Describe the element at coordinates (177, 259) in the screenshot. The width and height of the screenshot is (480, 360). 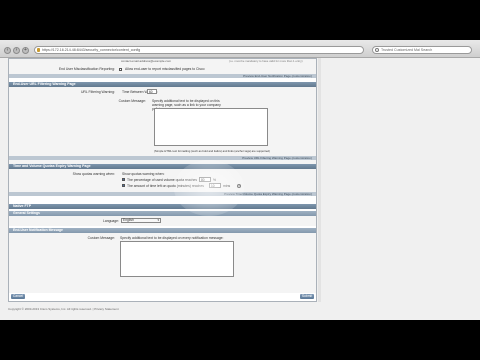
I see `ftp-custom-message-textarea` at that location.